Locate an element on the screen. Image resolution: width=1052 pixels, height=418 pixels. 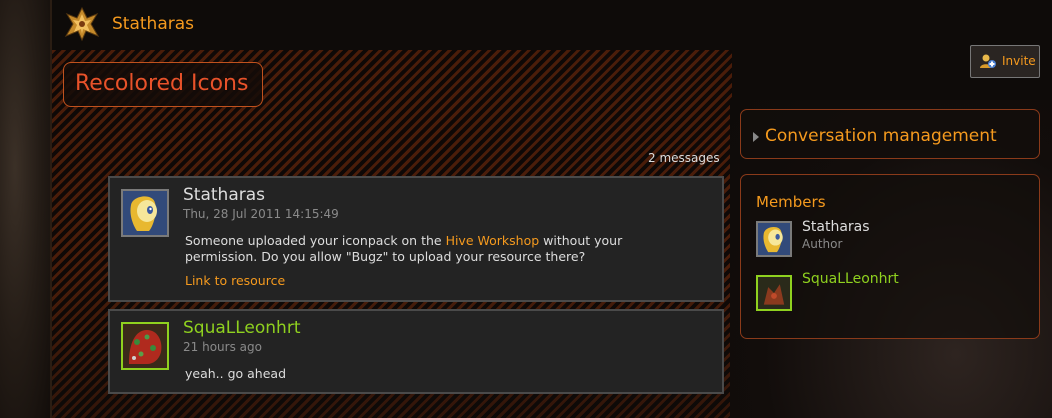
message-body-text: Someone uploaded your iconpack on the is located at coordinates (315, 240).